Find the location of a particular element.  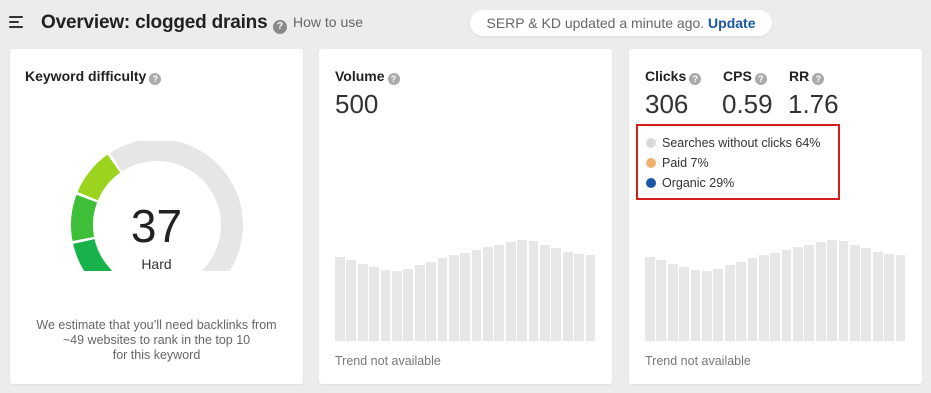

rr-title: RR is located at coordinates (799, 76).